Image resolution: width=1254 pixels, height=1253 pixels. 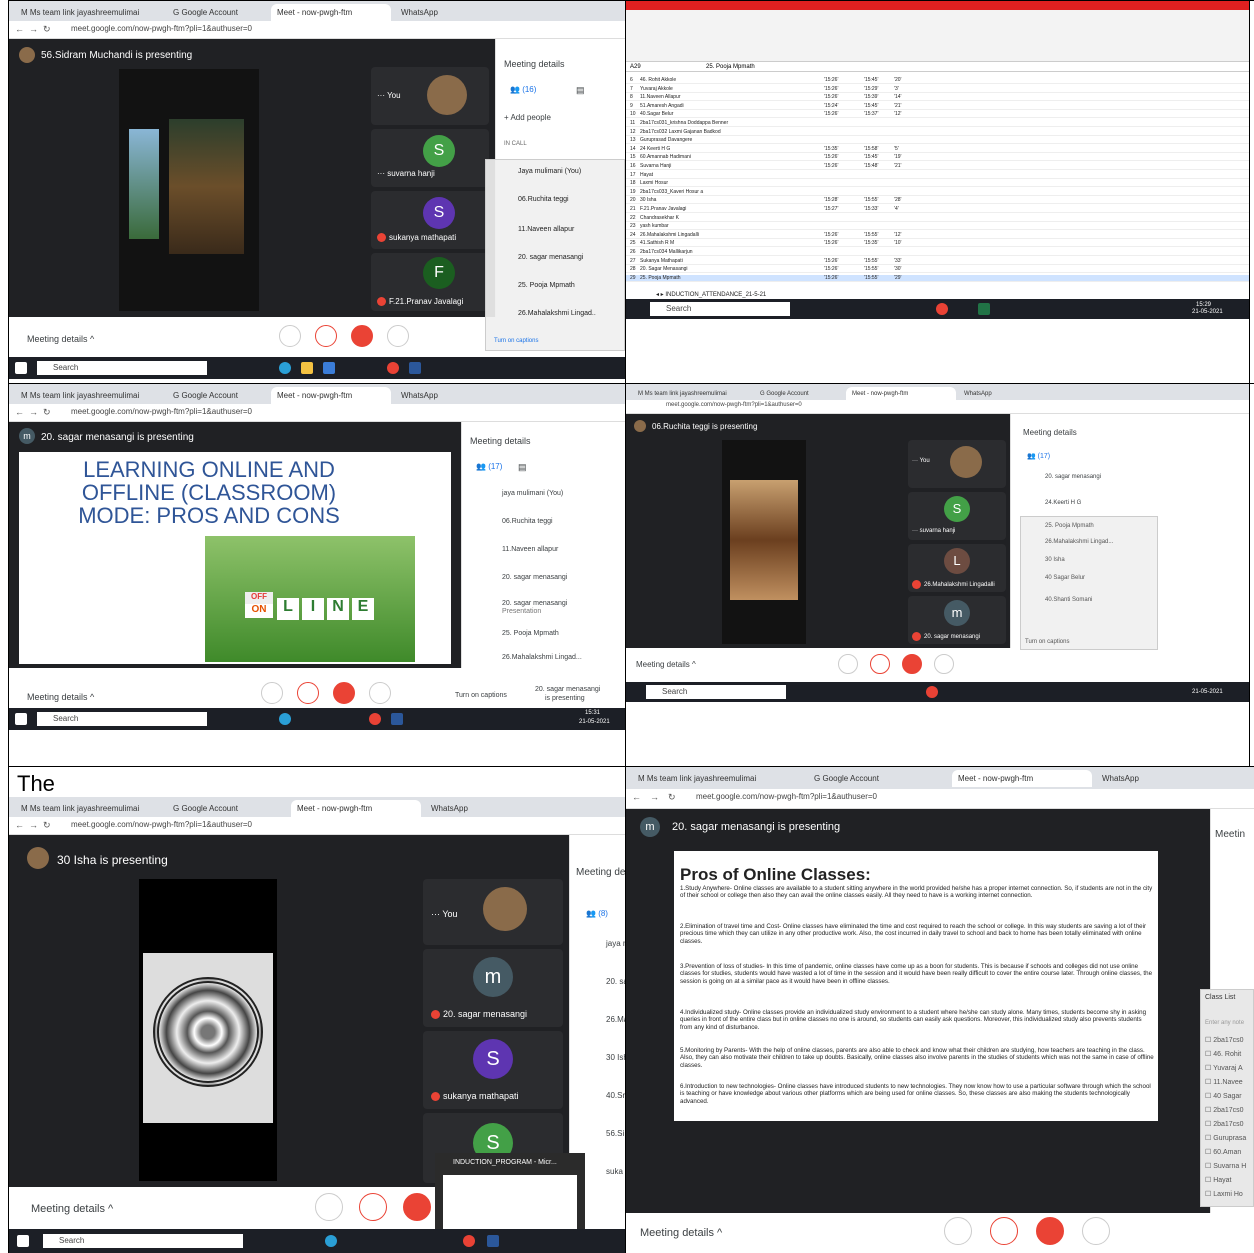 I want to click on forward-icon: →, so click(x=33, y=825).